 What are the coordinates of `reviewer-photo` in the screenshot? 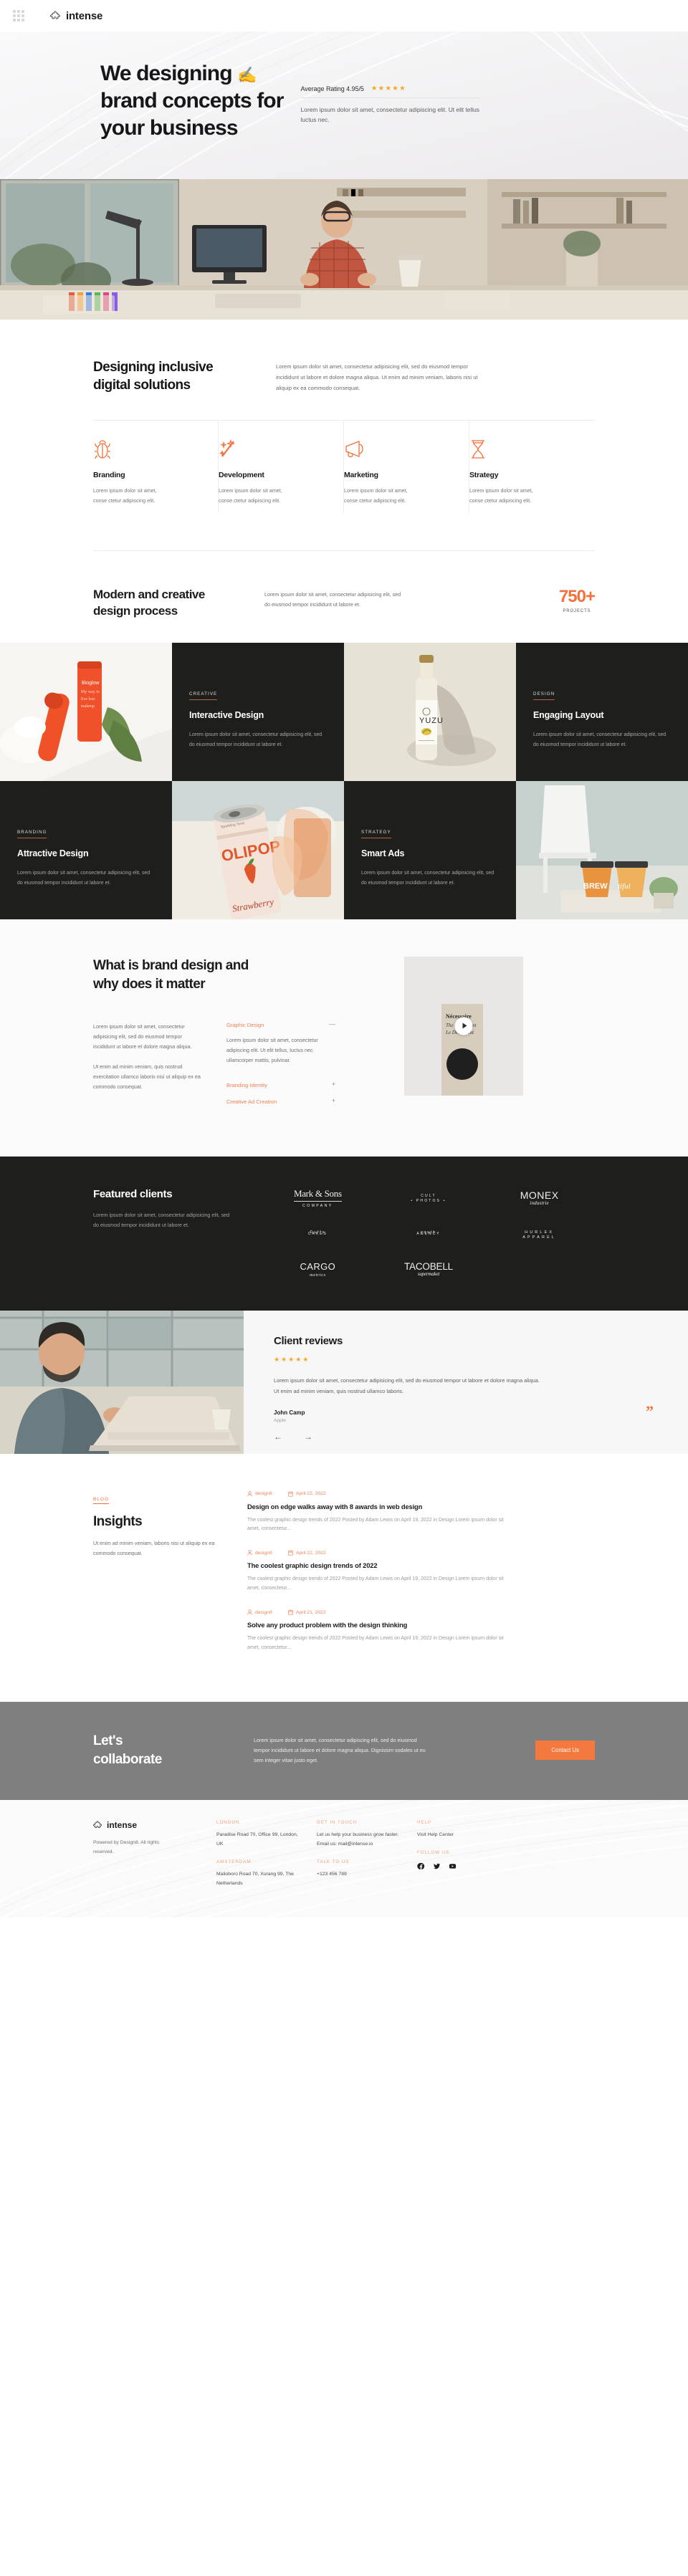 It's located at (122, 1382).